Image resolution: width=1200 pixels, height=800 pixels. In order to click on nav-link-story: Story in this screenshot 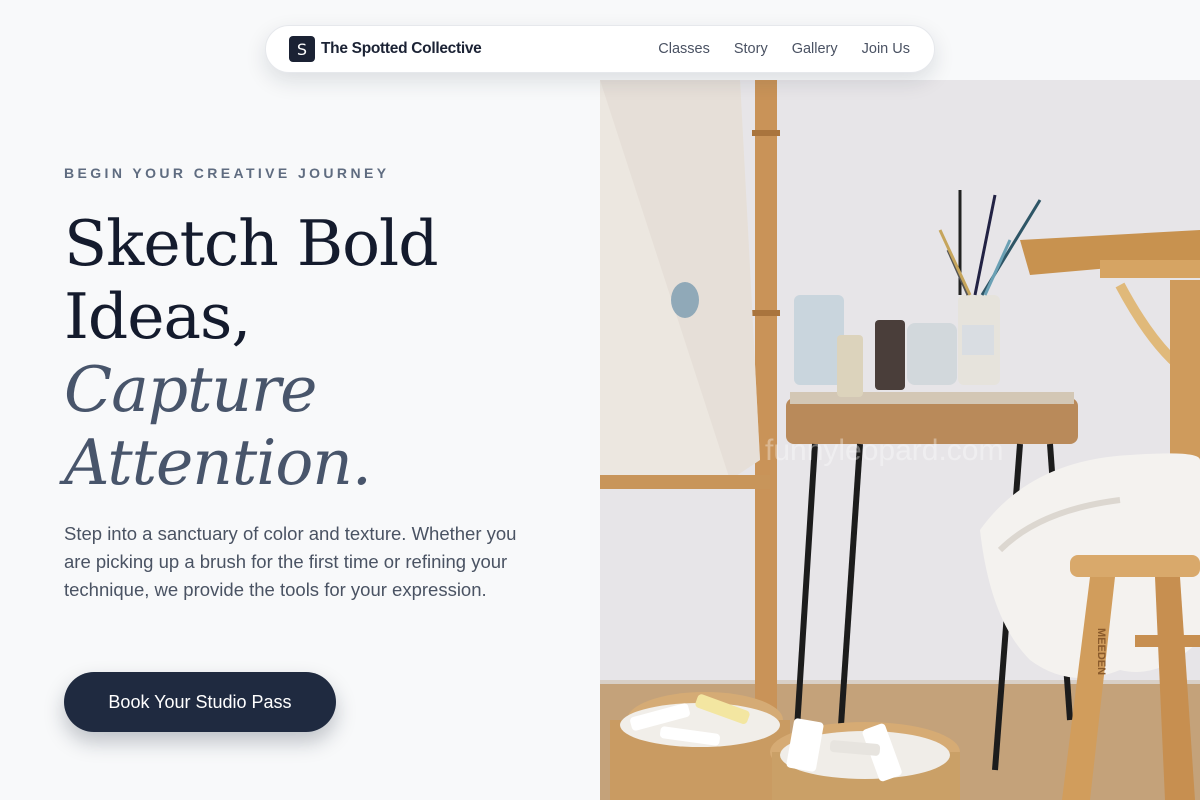, I will do `click(751, 49)`.